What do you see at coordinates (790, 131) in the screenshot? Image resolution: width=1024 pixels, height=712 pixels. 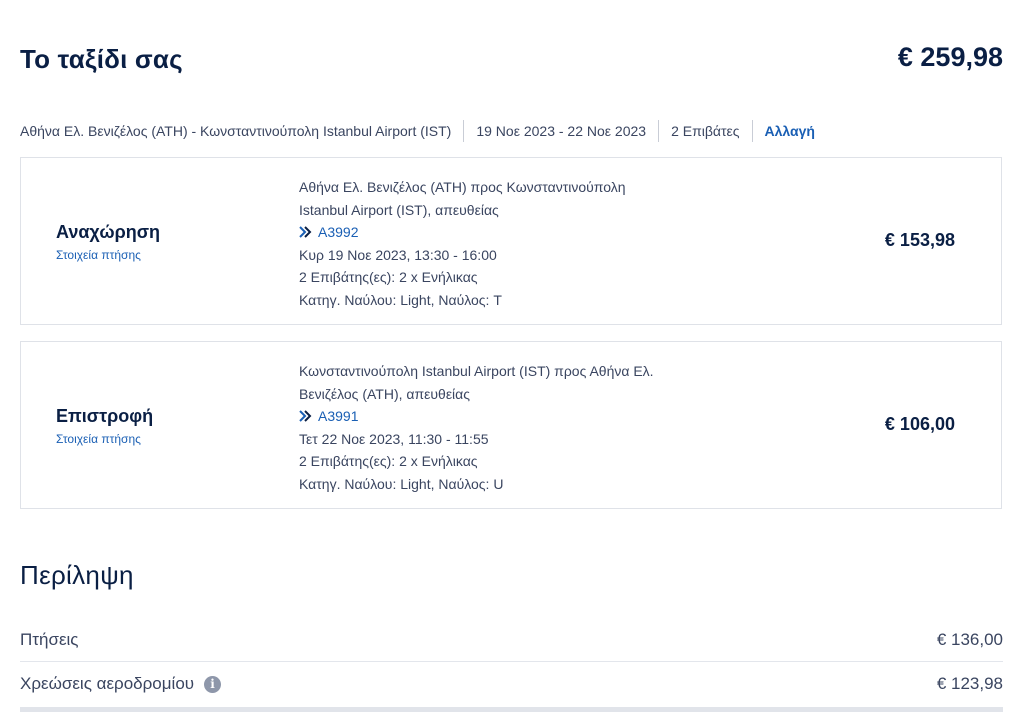 I see `change-search-link: Αλλαγή` at bounding box center [790, 131].